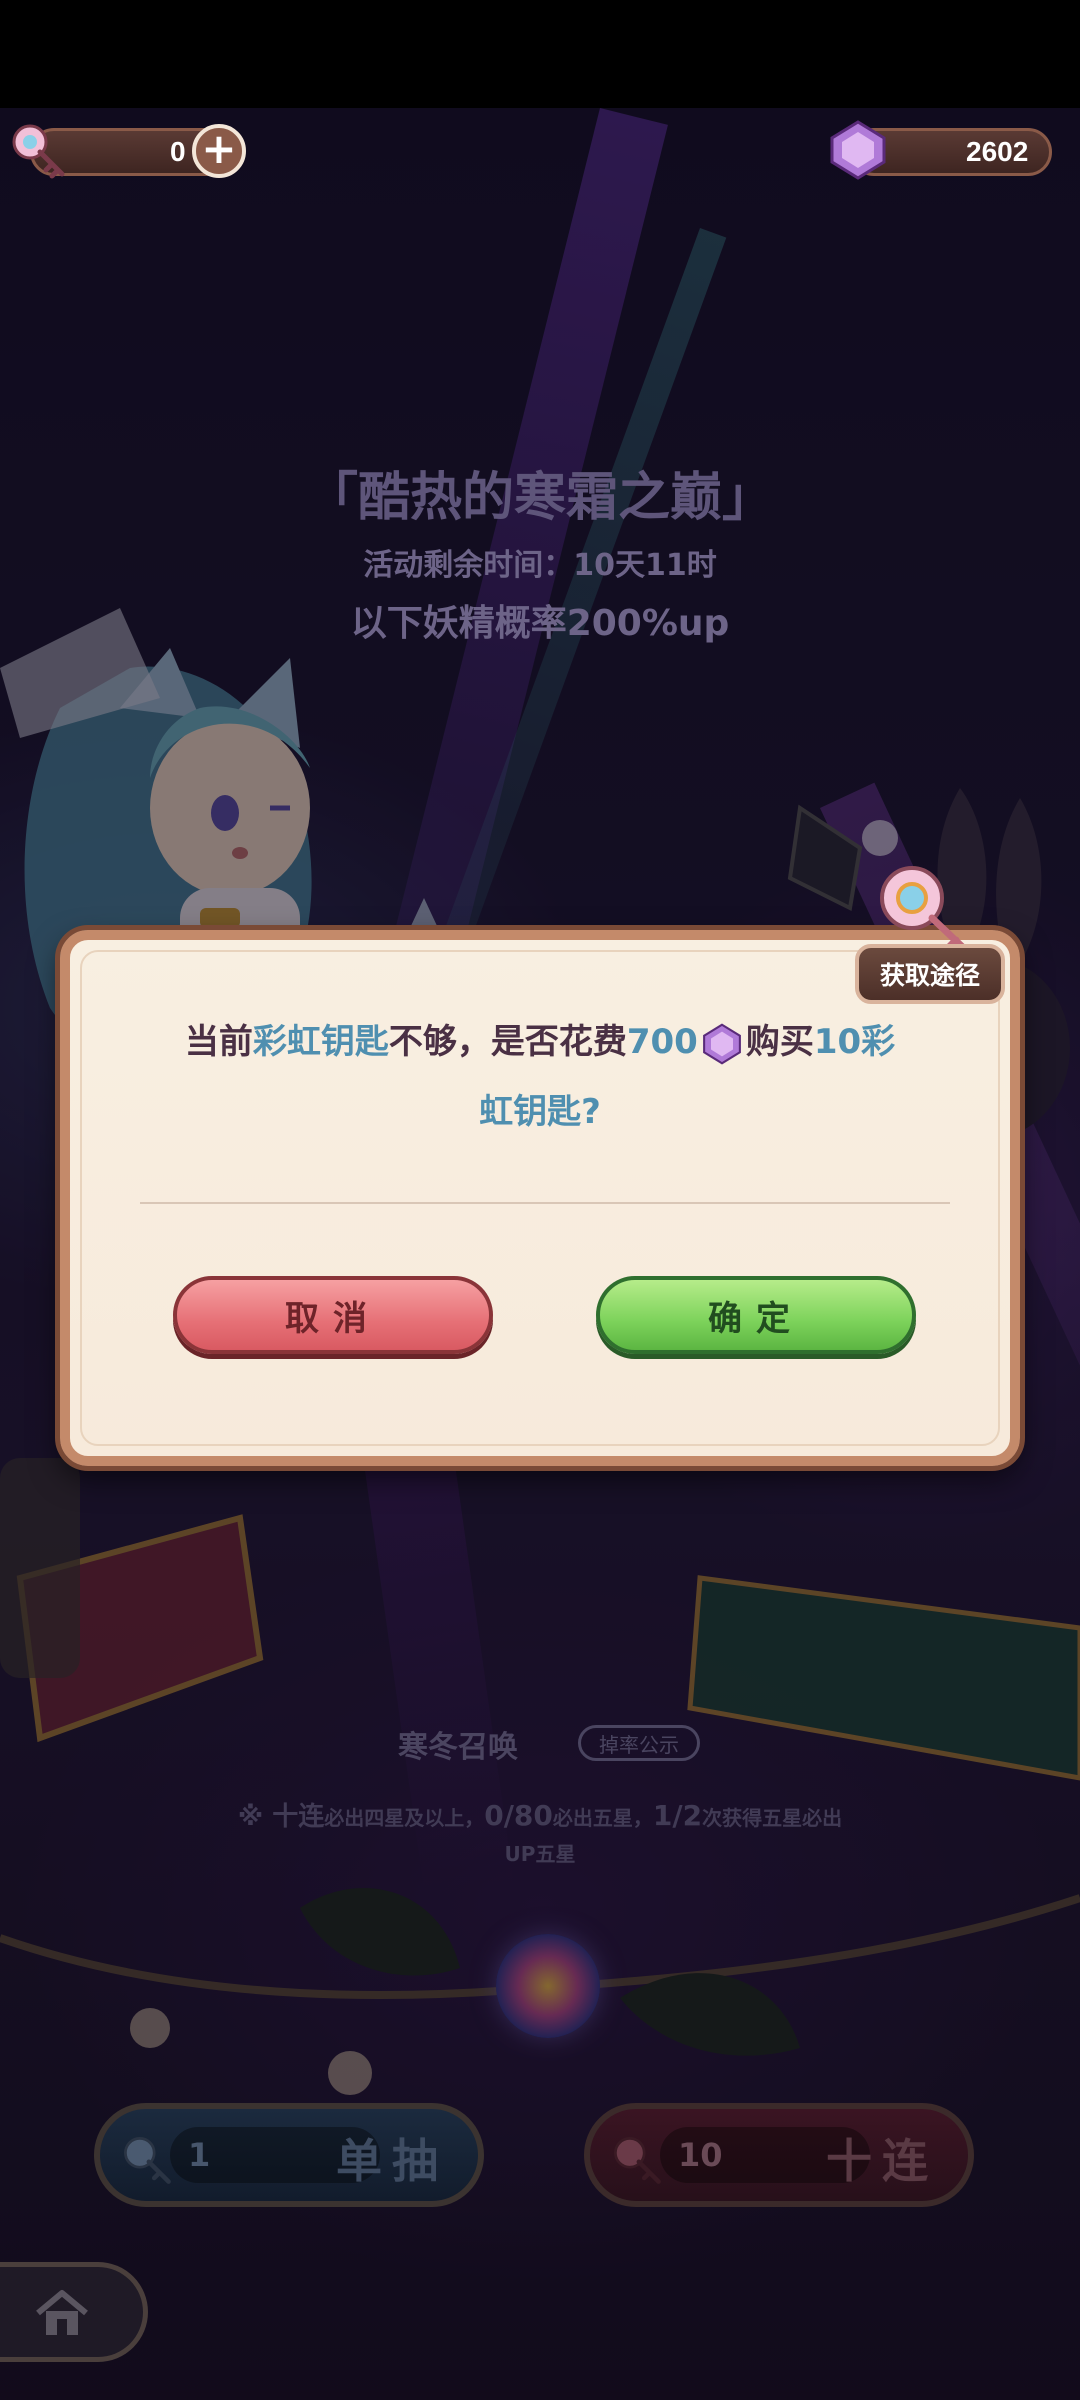  I want to click on rule-pity-count: 0/80, so click(518, 1815).